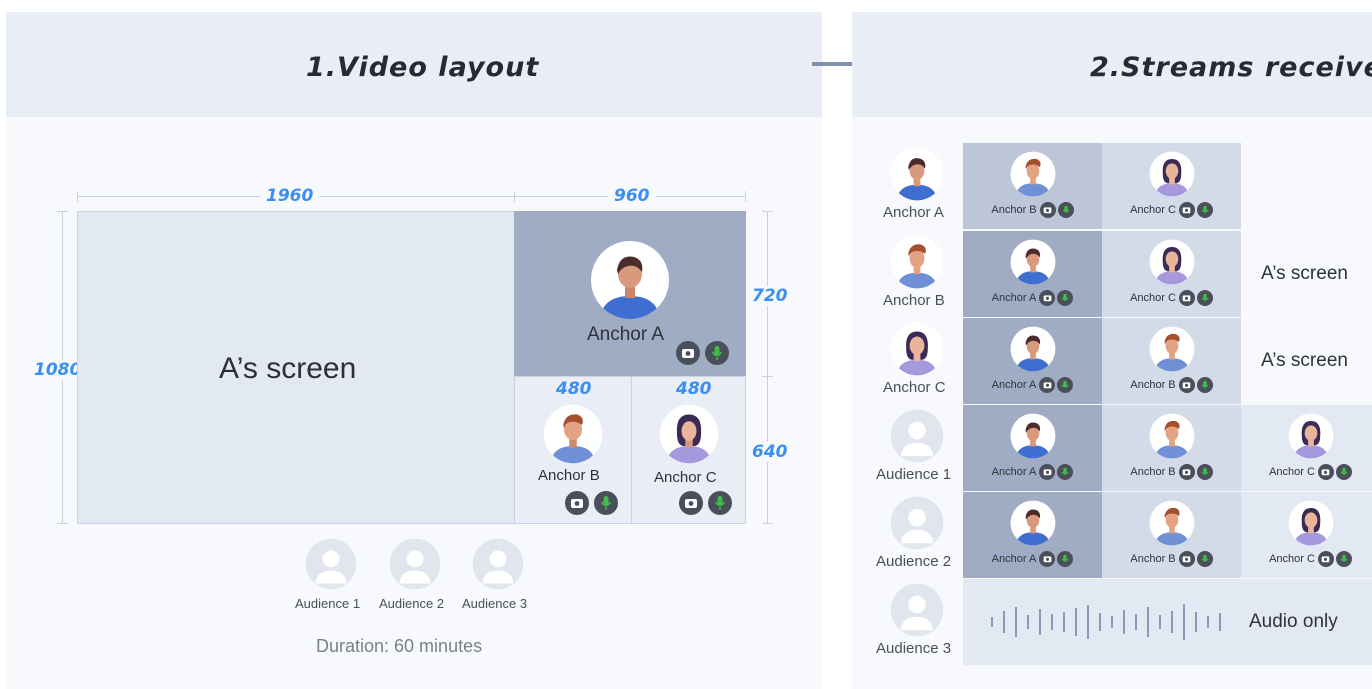 The image size is (1372, 689). What do you see at coordinates (702, 353) in the screenshot?
I see `anchor-a-controls` at bounding box center [702, 353].